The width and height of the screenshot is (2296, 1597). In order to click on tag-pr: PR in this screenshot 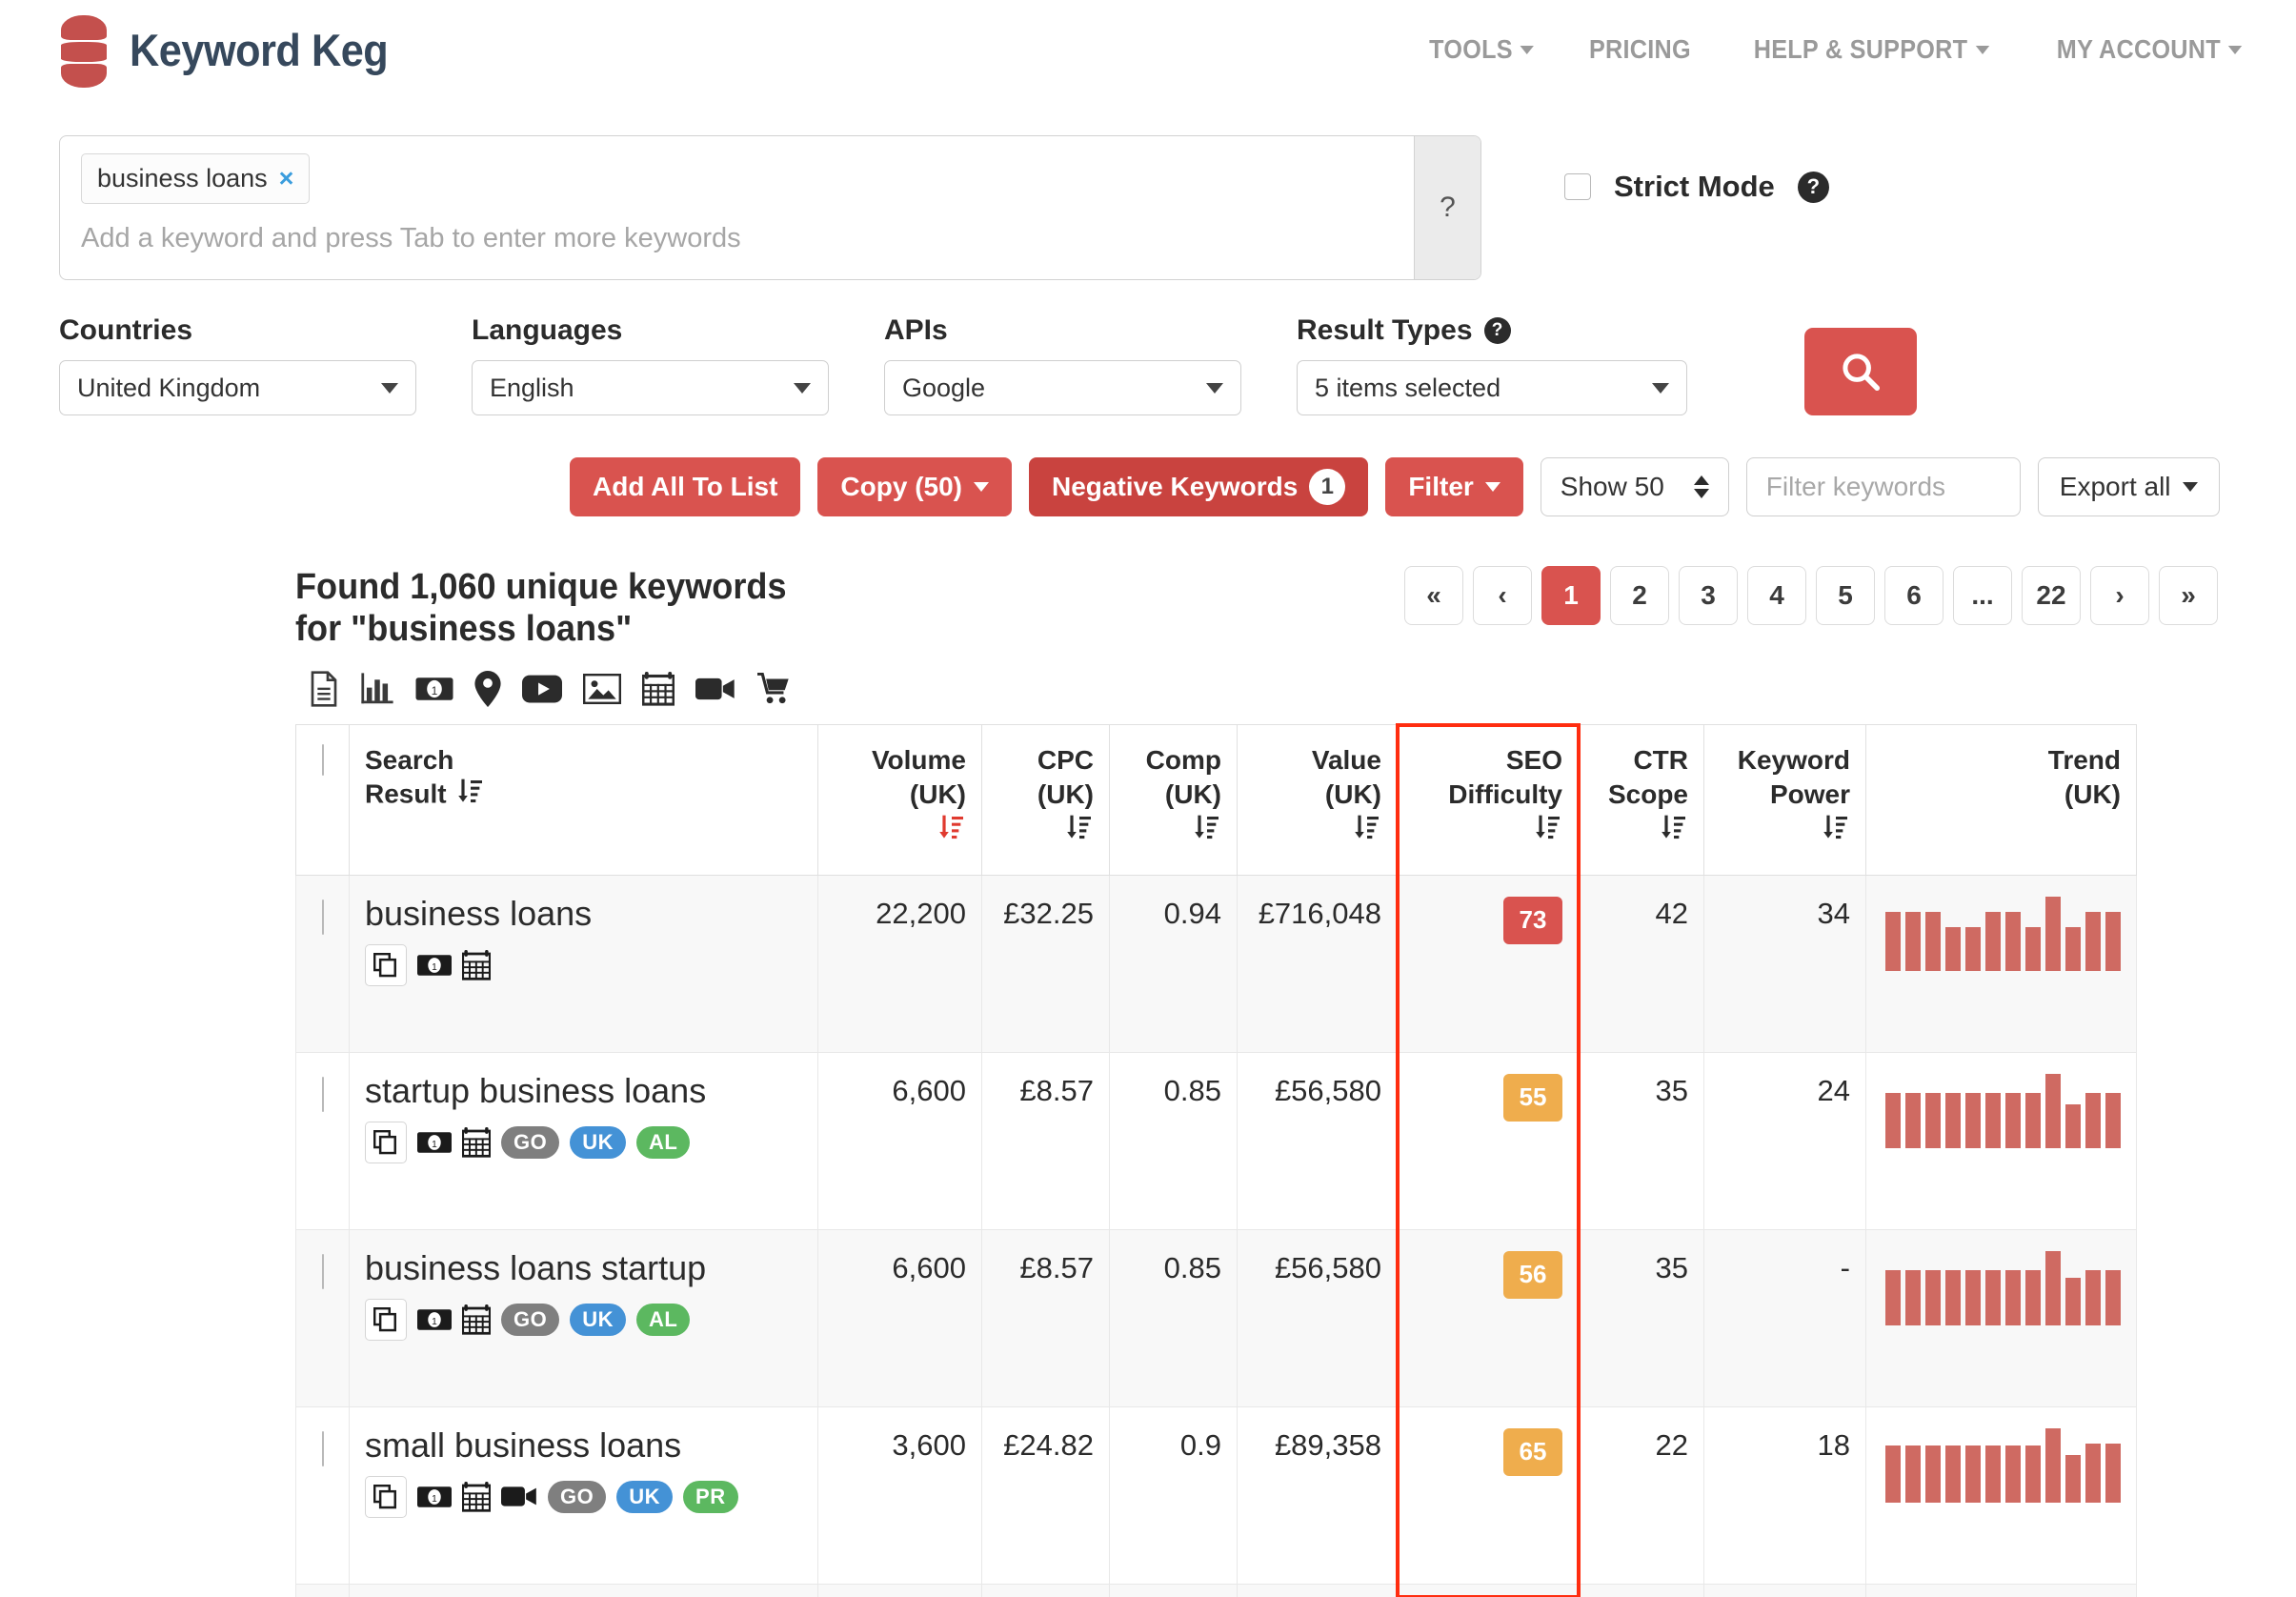, I will do `click(710, 1496)`.